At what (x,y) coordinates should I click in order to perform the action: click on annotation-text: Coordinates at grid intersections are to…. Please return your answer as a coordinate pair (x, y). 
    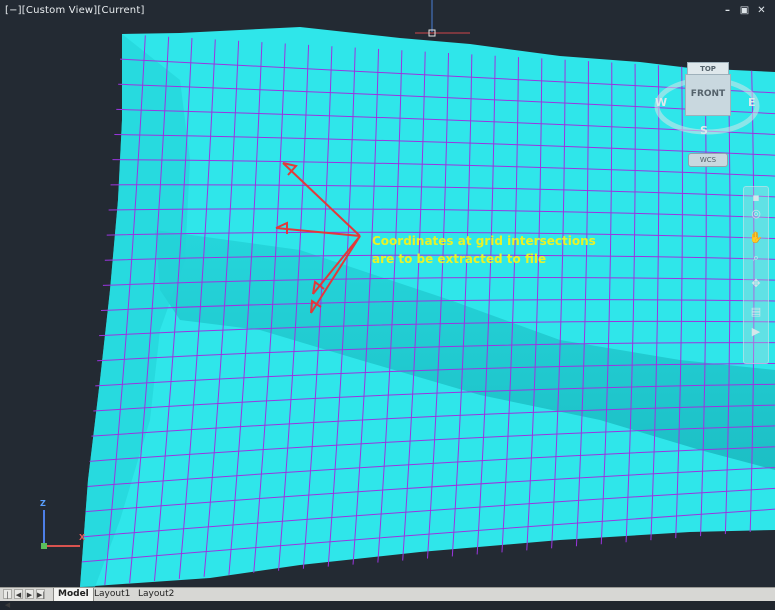
    Looking at the image, I should click on (484, 250).